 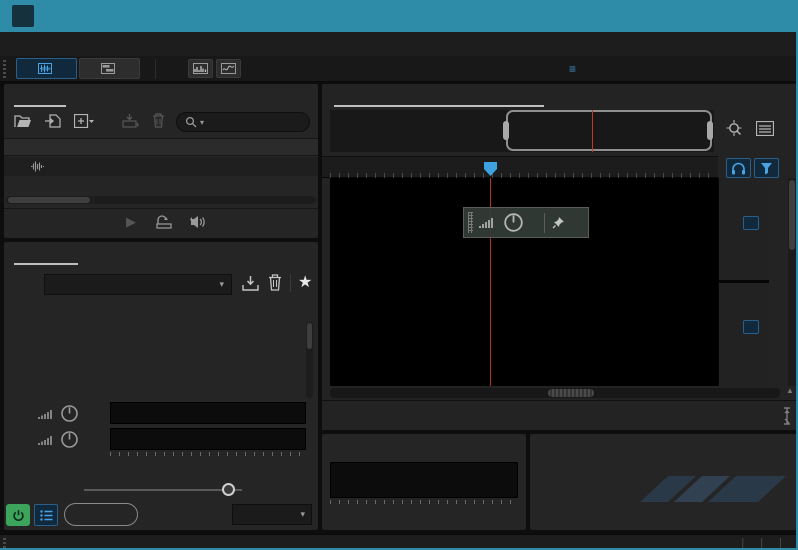 What do you see at coordinates (53, 121) in the screenshot?
I see `import-file-icon` at bounding box center [53, 121].